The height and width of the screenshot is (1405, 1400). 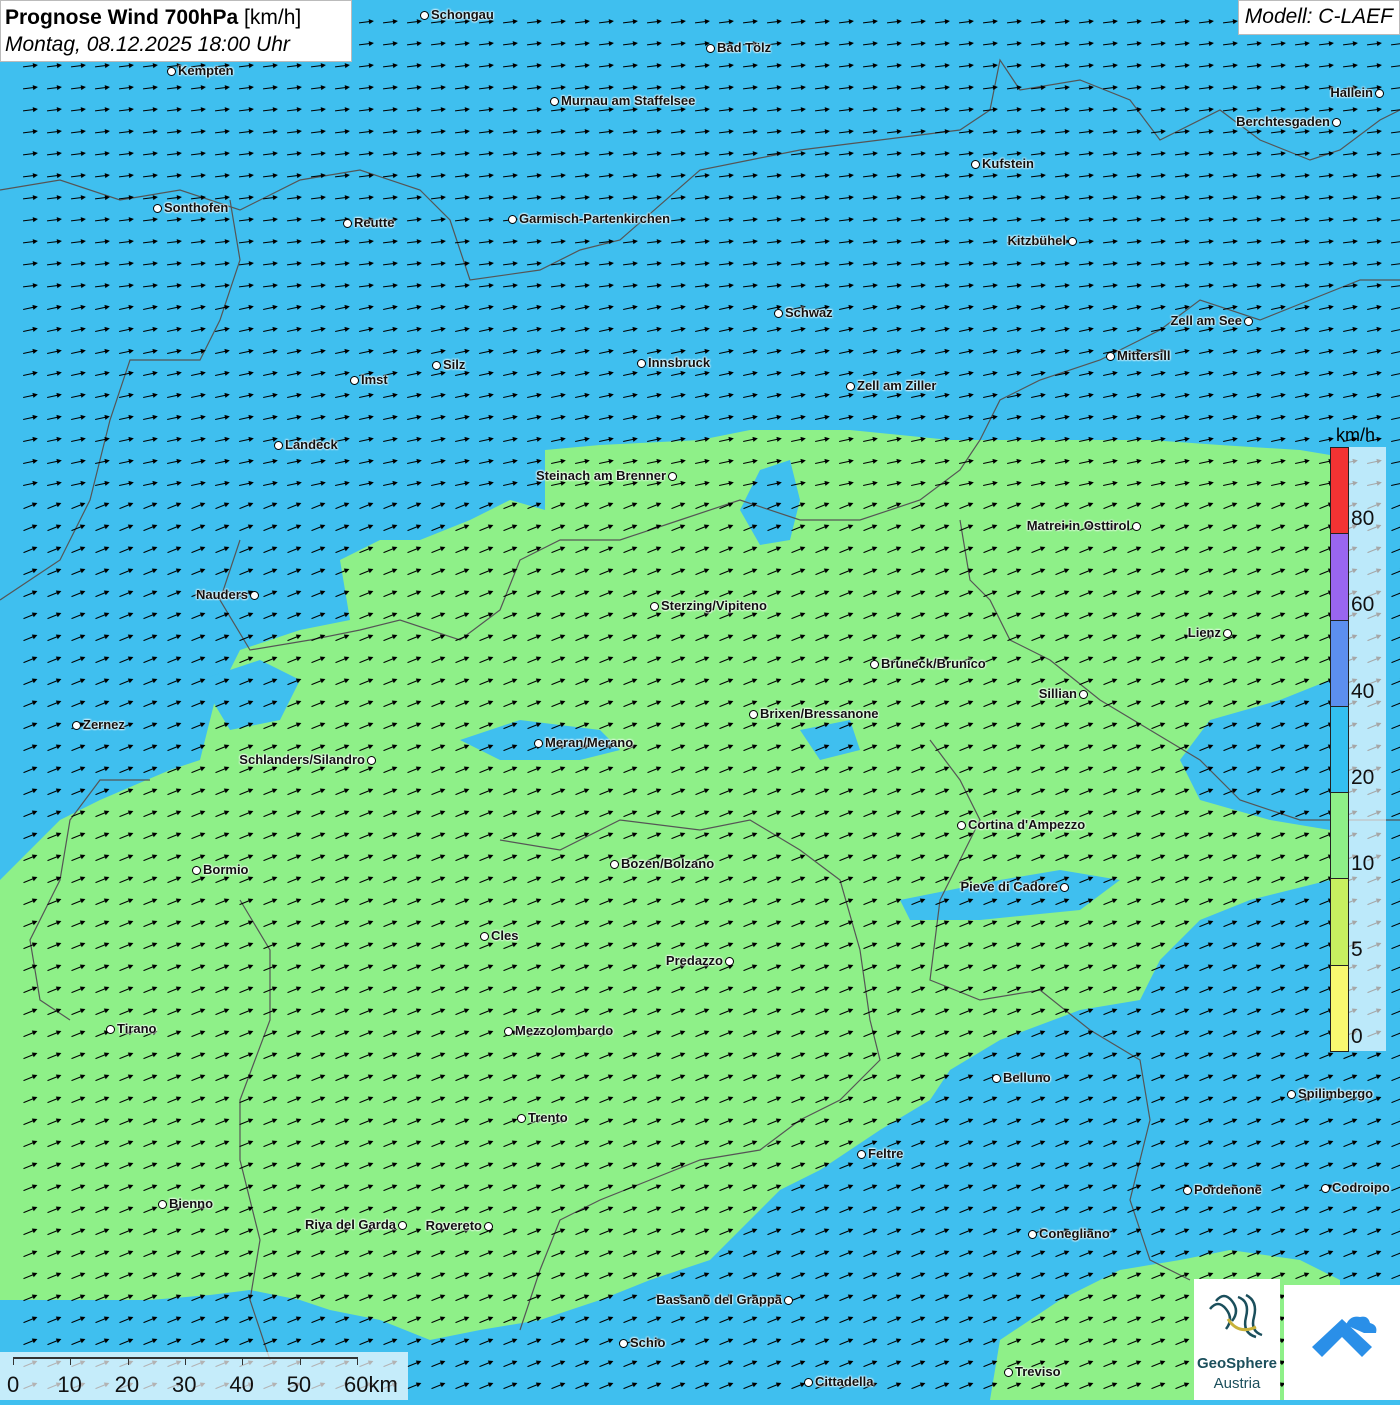 What do you see at coordinates (454, 1225) in the screenshot?
I see `city-name: Rovereto` at bounding box center [454, 1225].